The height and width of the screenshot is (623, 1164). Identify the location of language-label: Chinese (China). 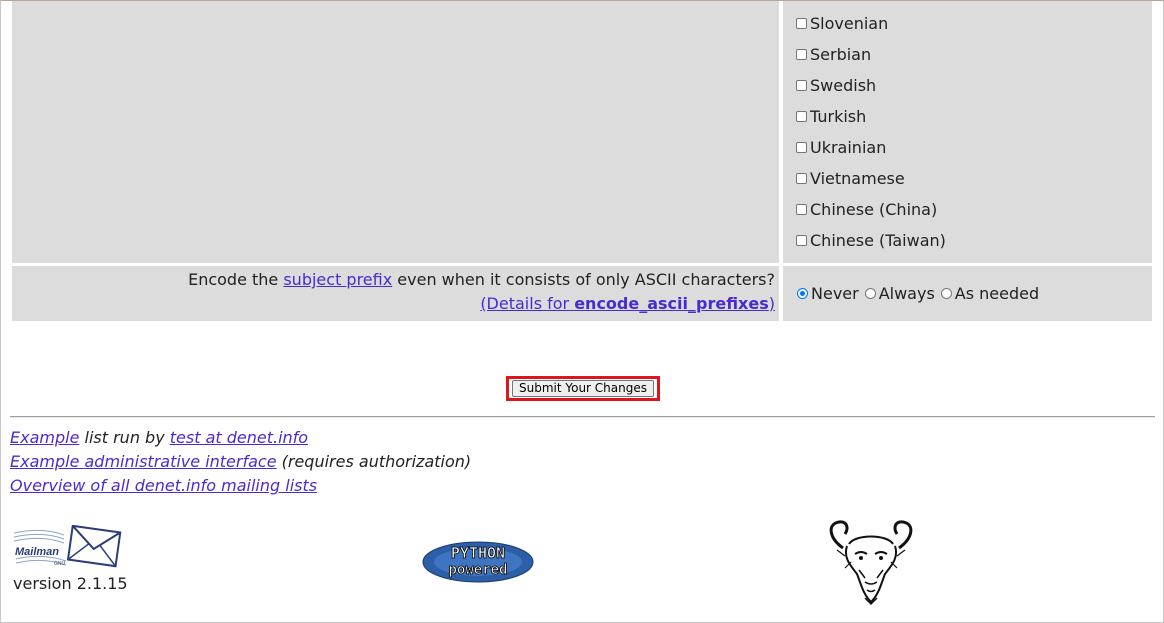
(874, 209).